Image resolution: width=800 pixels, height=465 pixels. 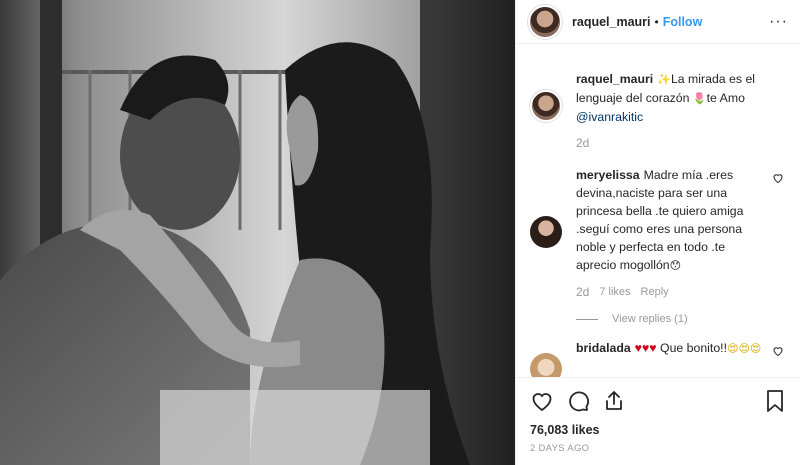 I want to click on comment-username: meryelissa, so click(x=608, y=175).